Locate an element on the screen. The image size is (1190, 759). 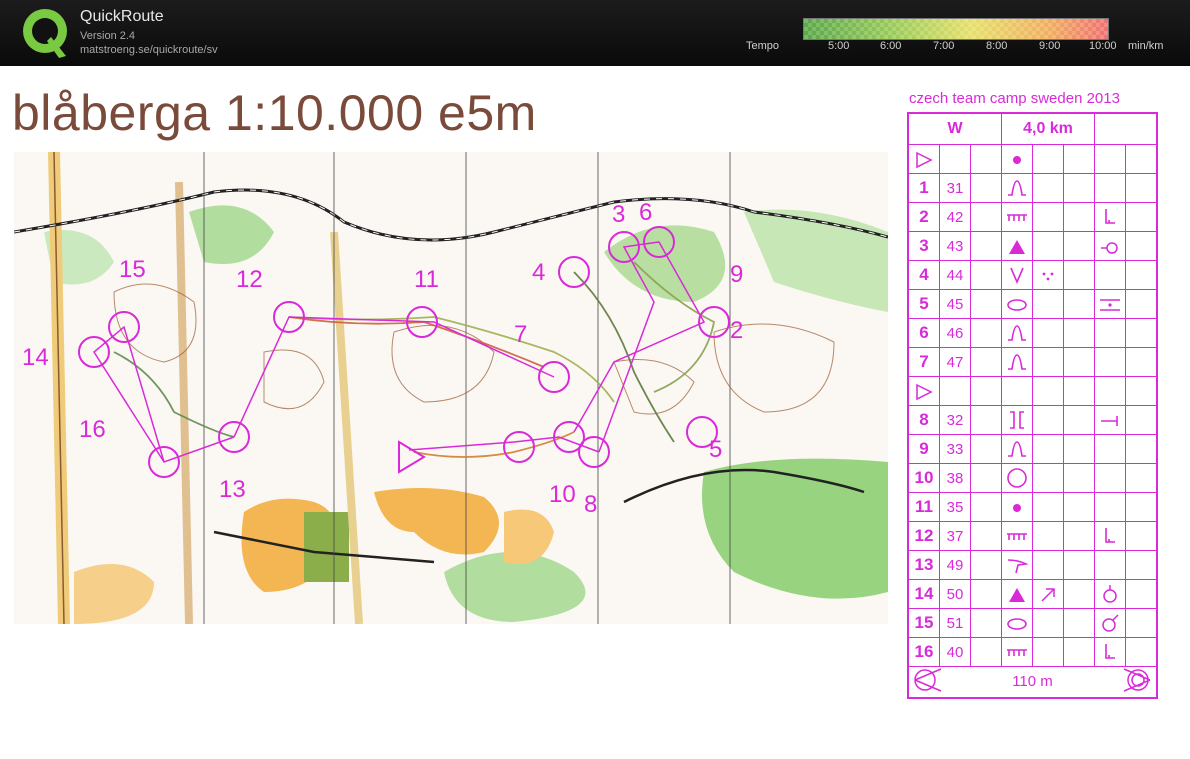
description-row: 1 31 is located at coordinates (1032, 188).